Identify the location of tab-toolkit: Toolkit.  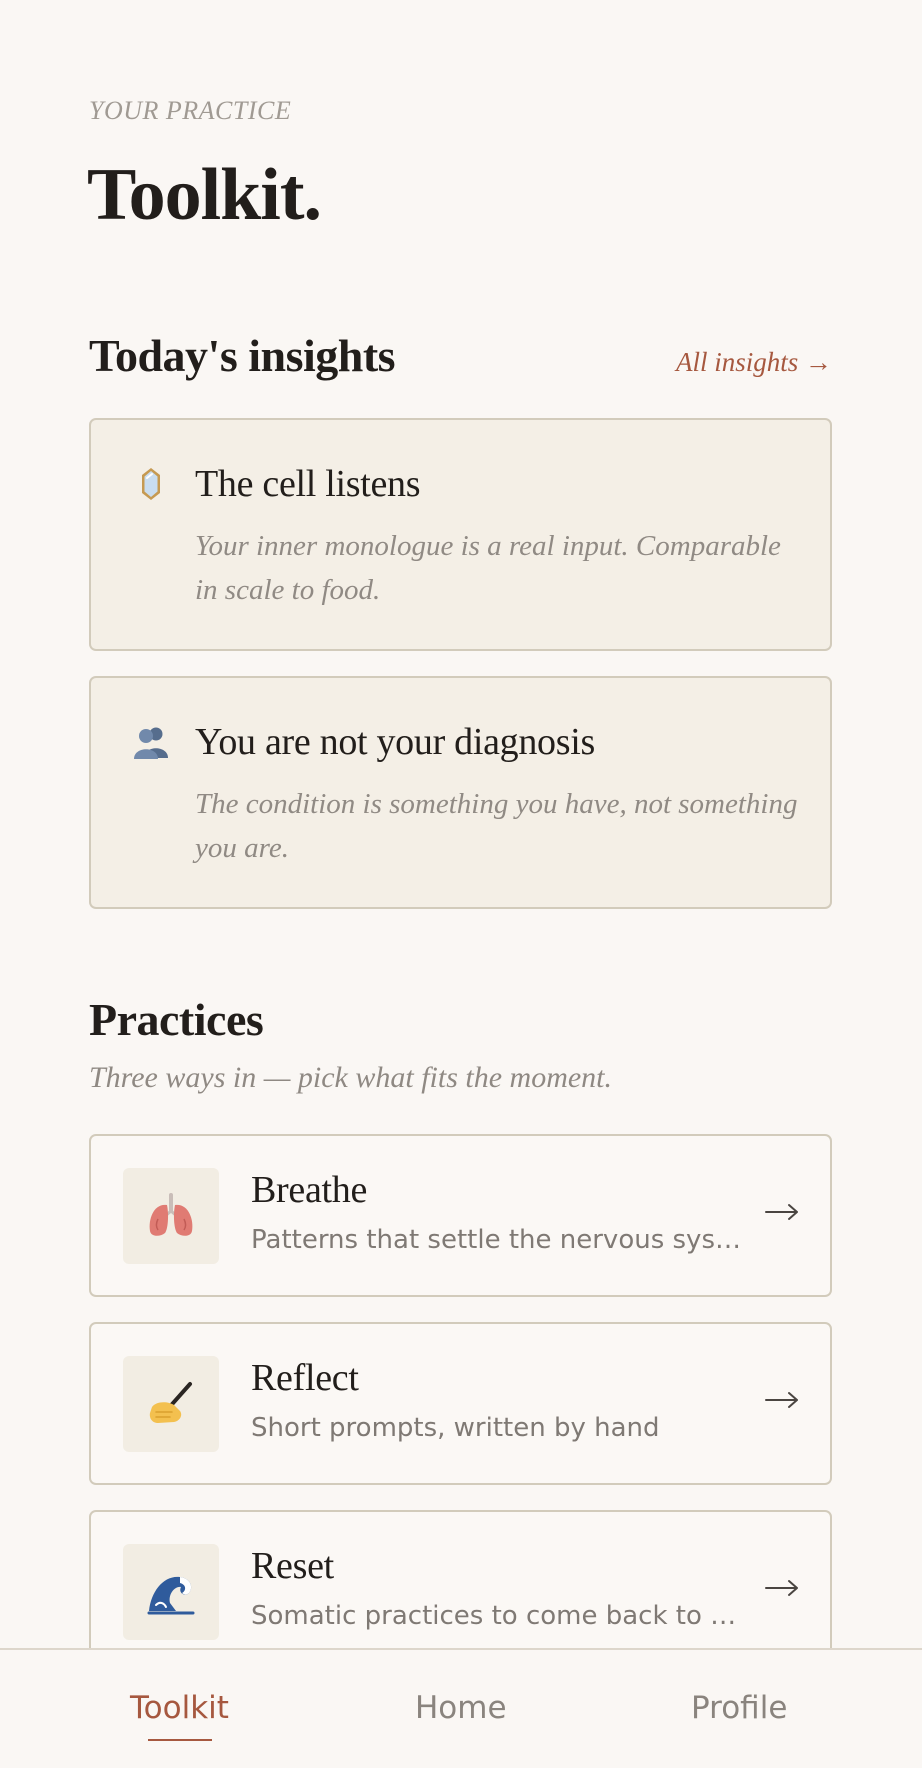
(179, 1708).